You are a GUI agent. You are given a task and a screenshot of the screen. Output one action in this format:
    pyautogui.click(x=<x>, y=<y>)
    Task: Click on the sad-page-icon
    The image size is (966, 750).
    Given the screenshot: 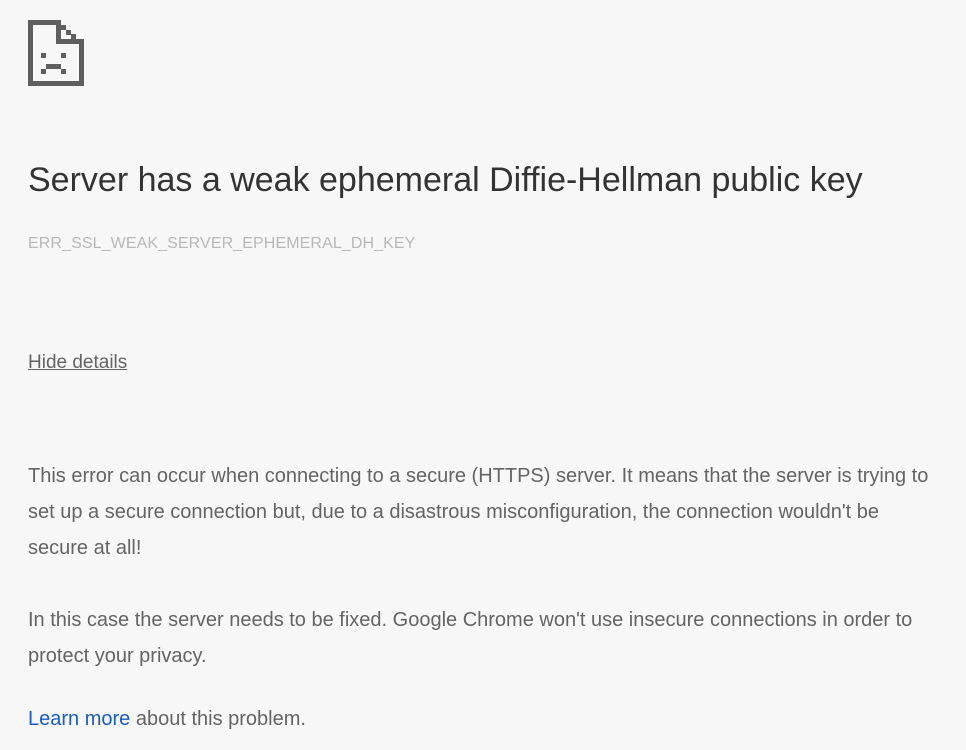 What is the action you would take?
    pyautogui.click(x=56, y=53)
    